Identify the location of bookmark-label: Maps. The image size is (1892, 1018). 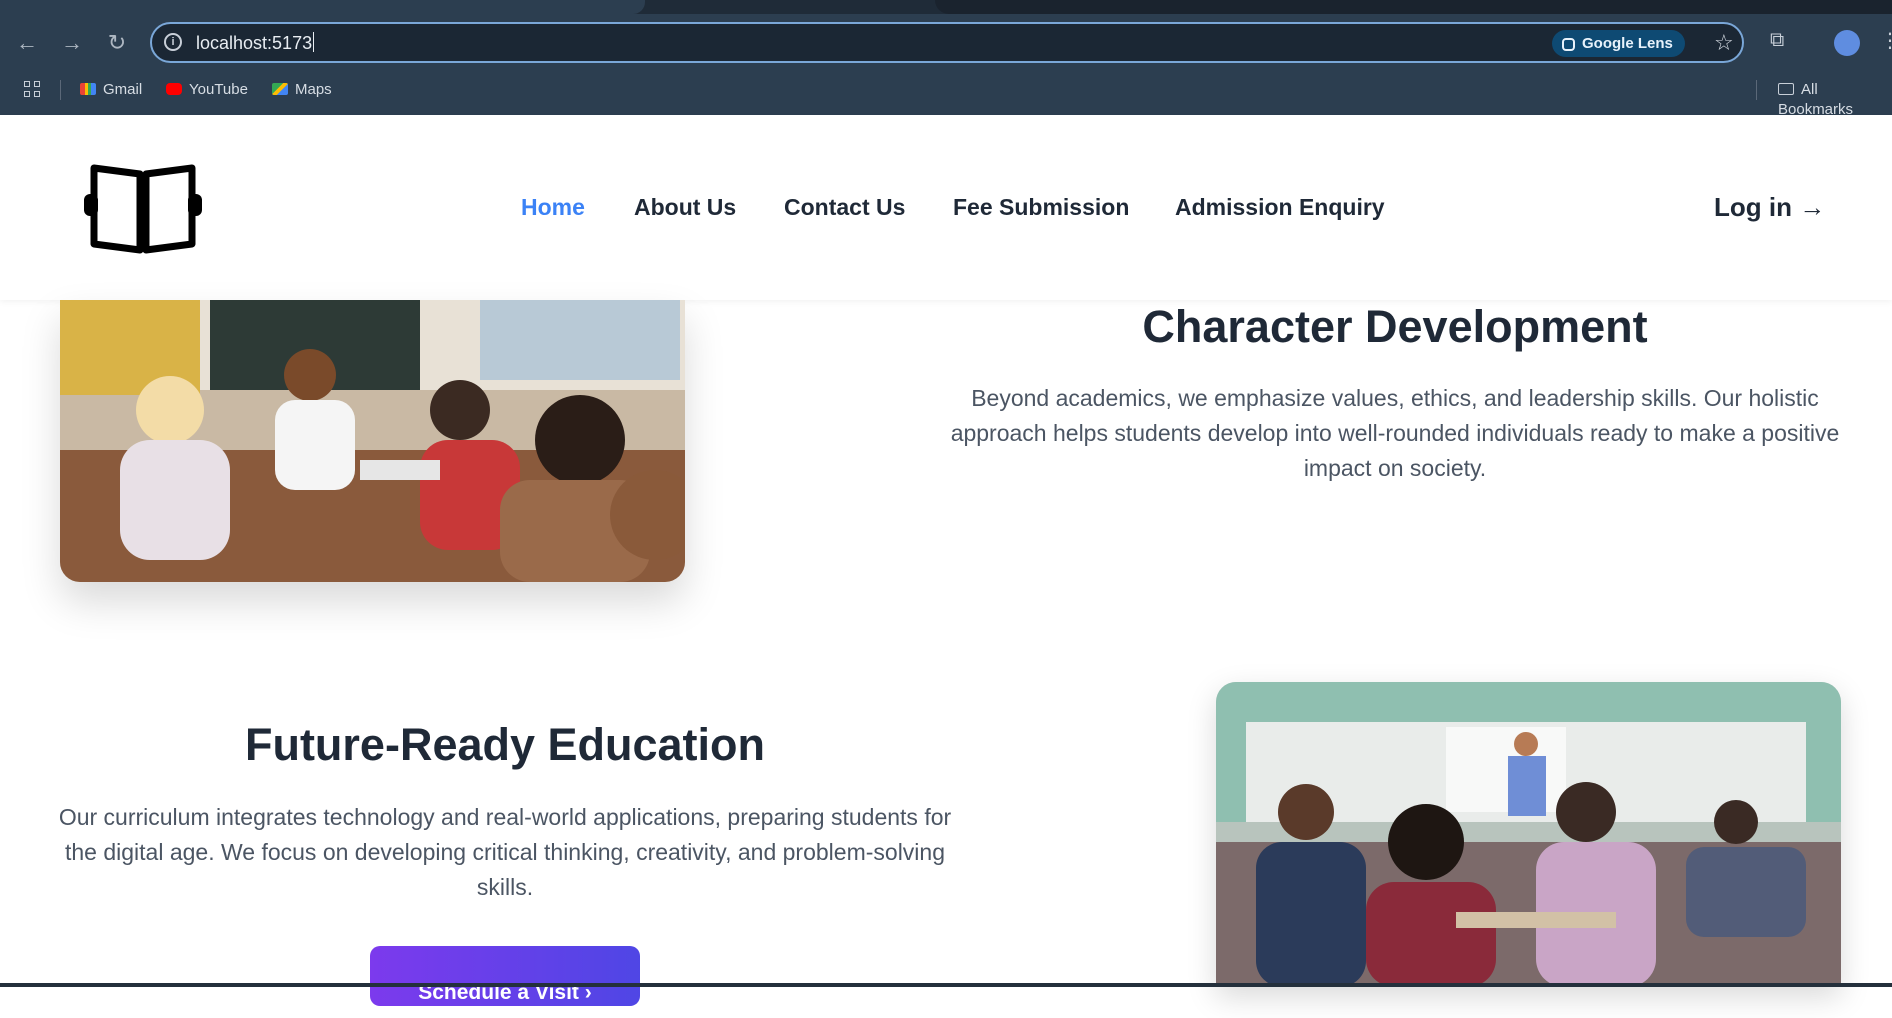
(313, 89).